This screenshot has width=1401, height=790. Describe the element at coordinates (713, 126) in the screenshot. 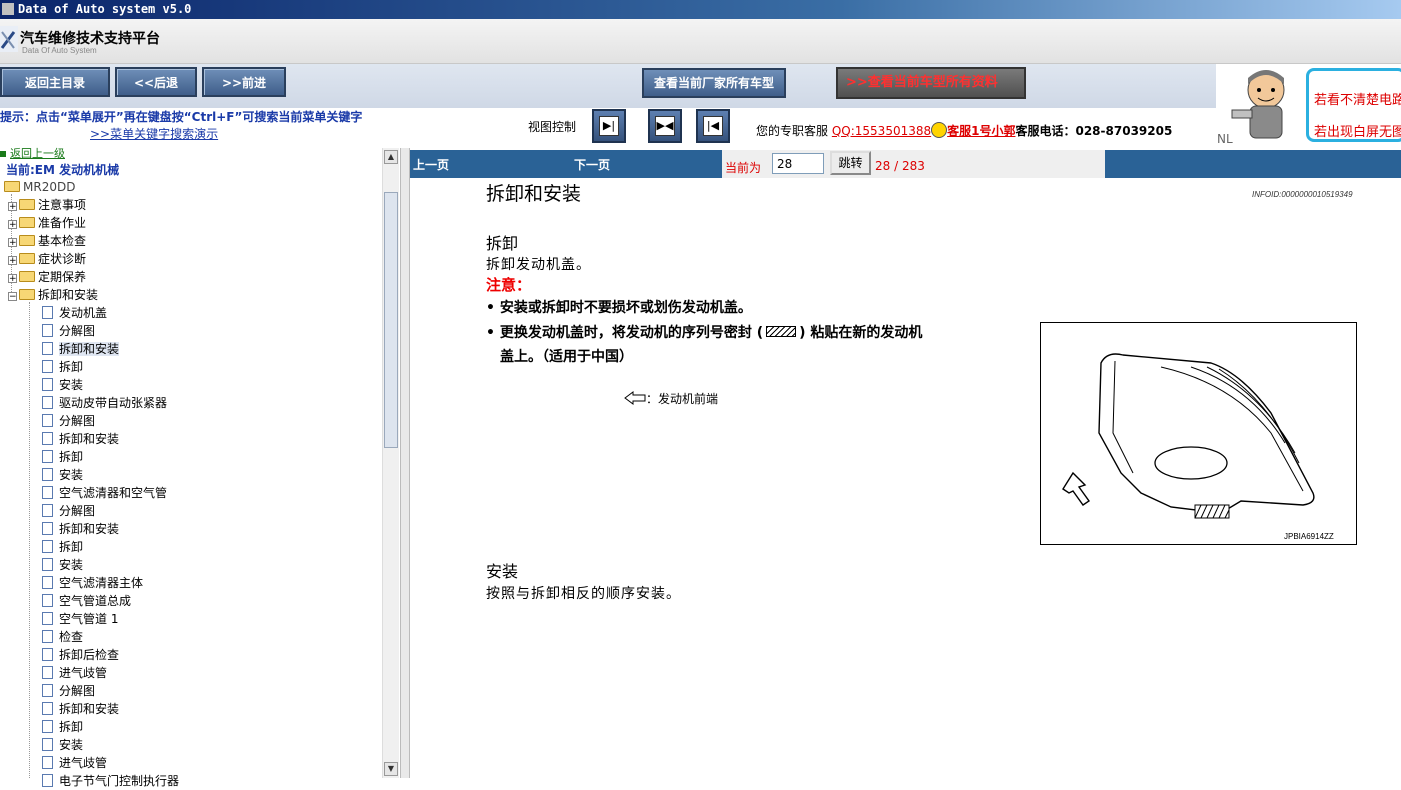

I see `view-left-button: |◀` at that location.